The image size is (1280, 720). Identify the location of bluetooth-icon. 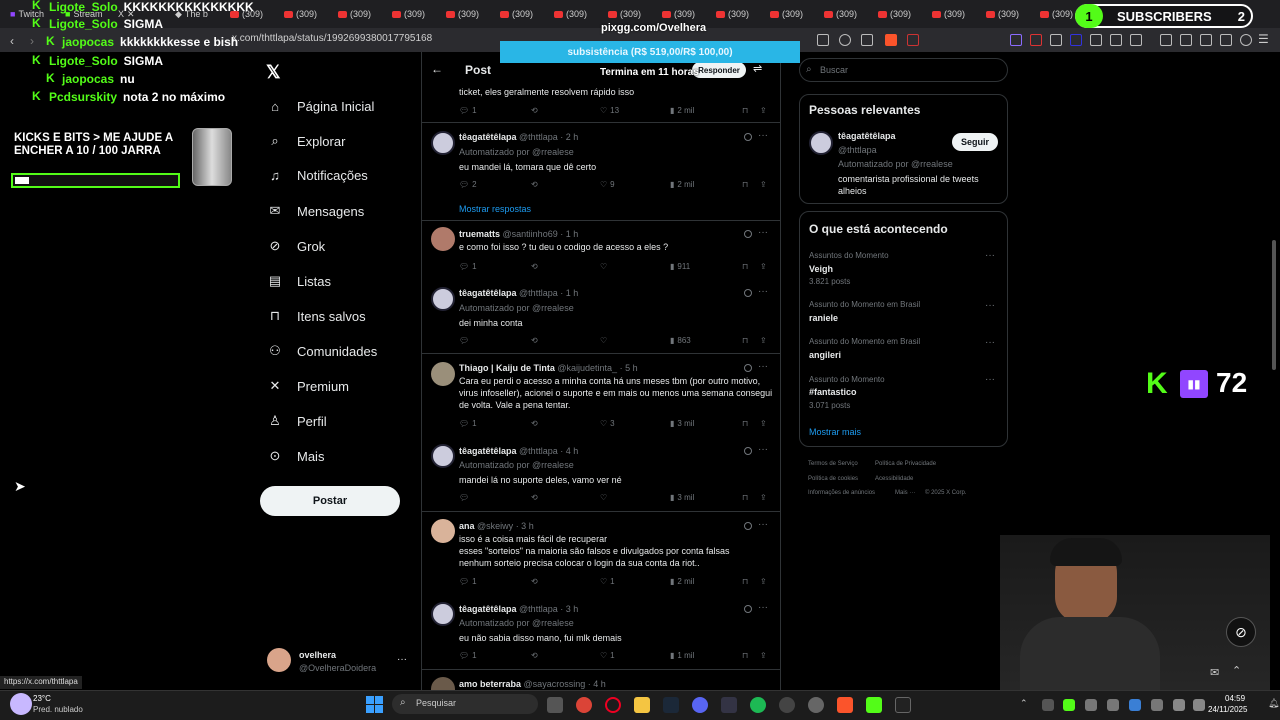
(1135, 705).